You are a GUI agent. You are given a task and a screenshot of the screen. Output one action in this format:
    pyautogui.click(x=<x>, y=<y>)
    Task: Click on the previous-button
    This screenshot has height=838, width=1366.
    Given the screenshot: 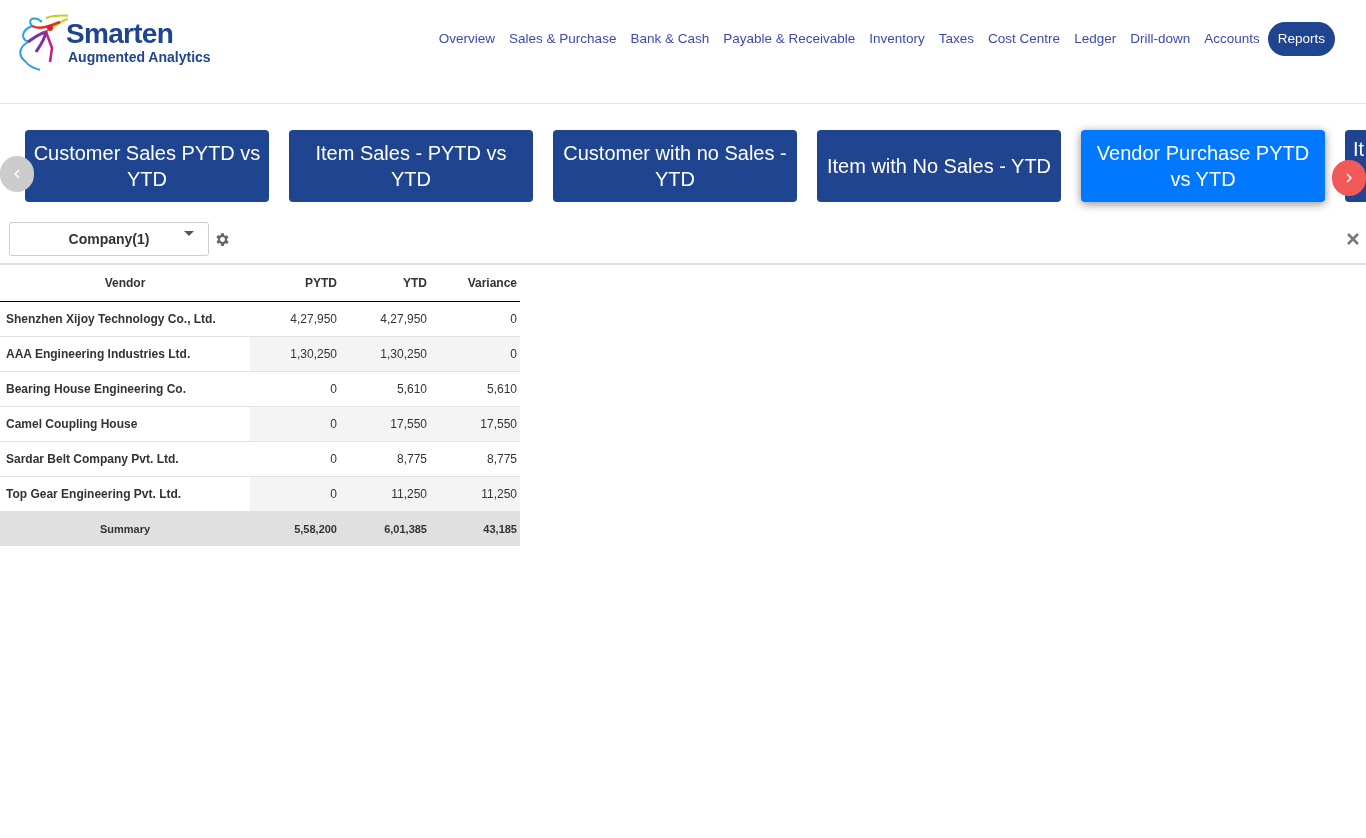 What is the action you would take?
    pyautogui.click(x=17, y=174)
    